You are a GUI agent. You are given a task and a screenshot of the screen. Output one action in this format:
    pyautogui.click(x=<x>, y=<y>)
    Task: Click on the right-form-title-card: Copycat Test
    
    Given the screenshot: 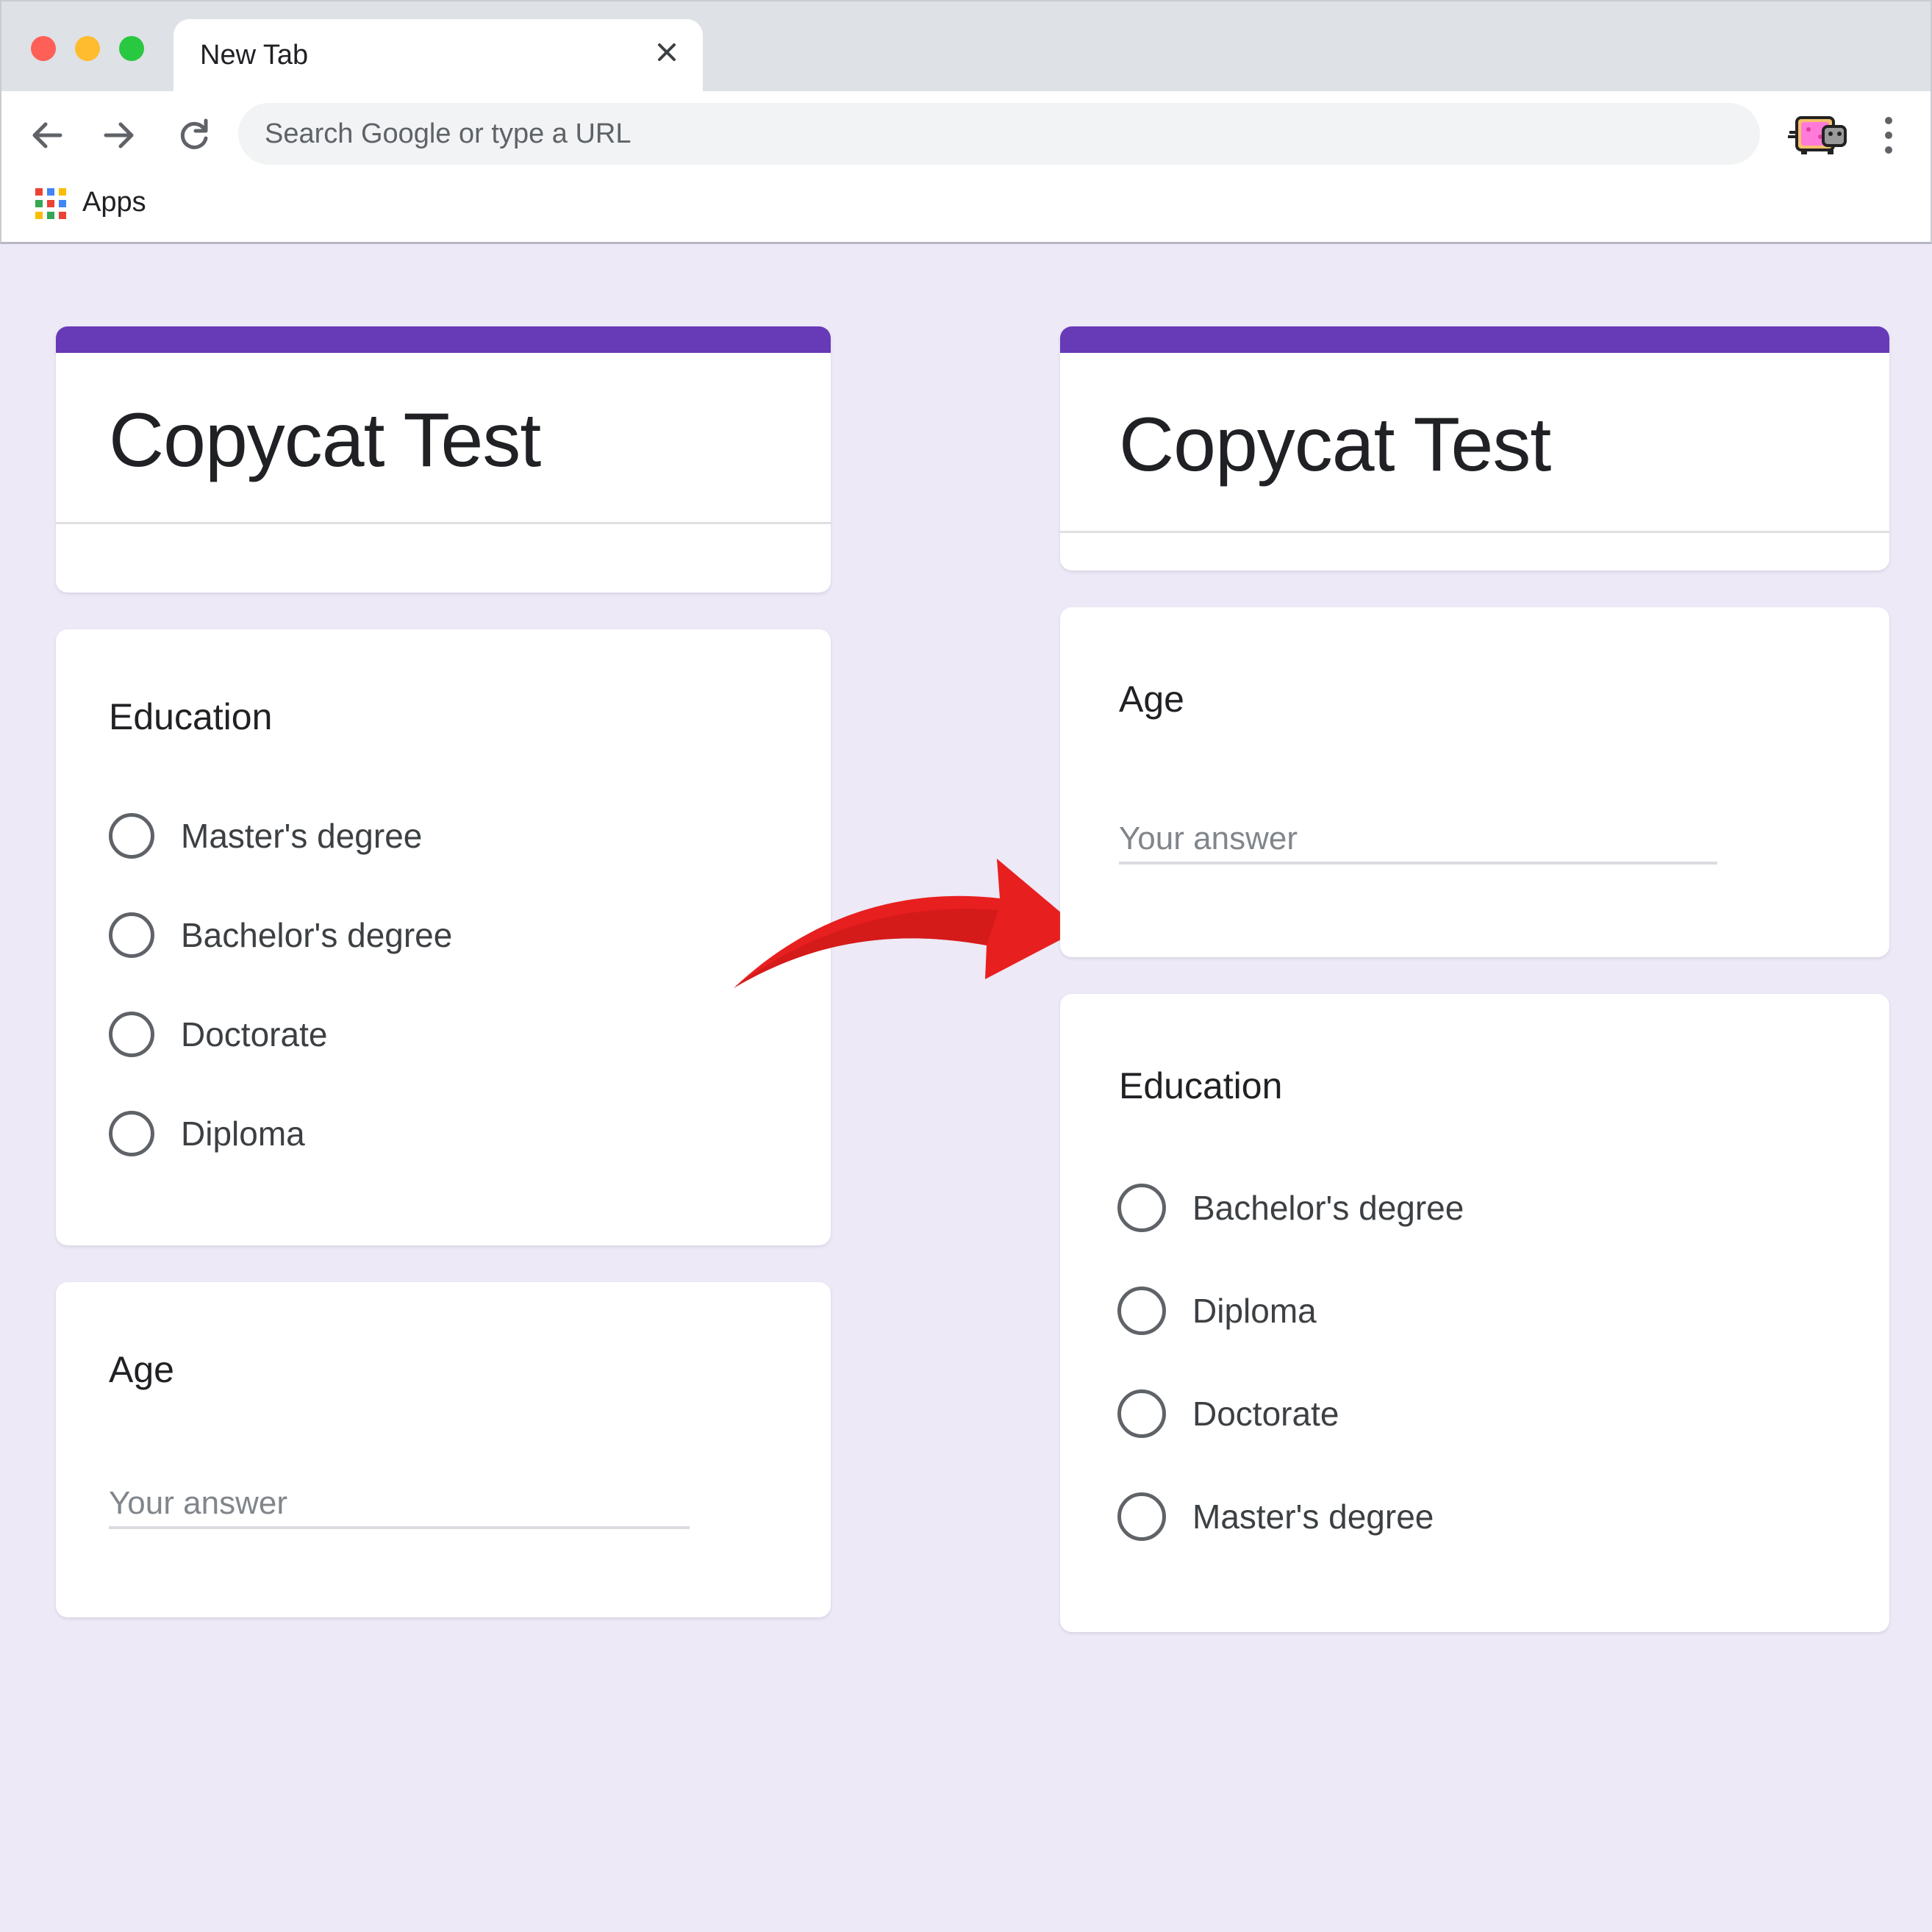 What is the action you would take?
    pyautogui.click(x=1474, y=448)
    